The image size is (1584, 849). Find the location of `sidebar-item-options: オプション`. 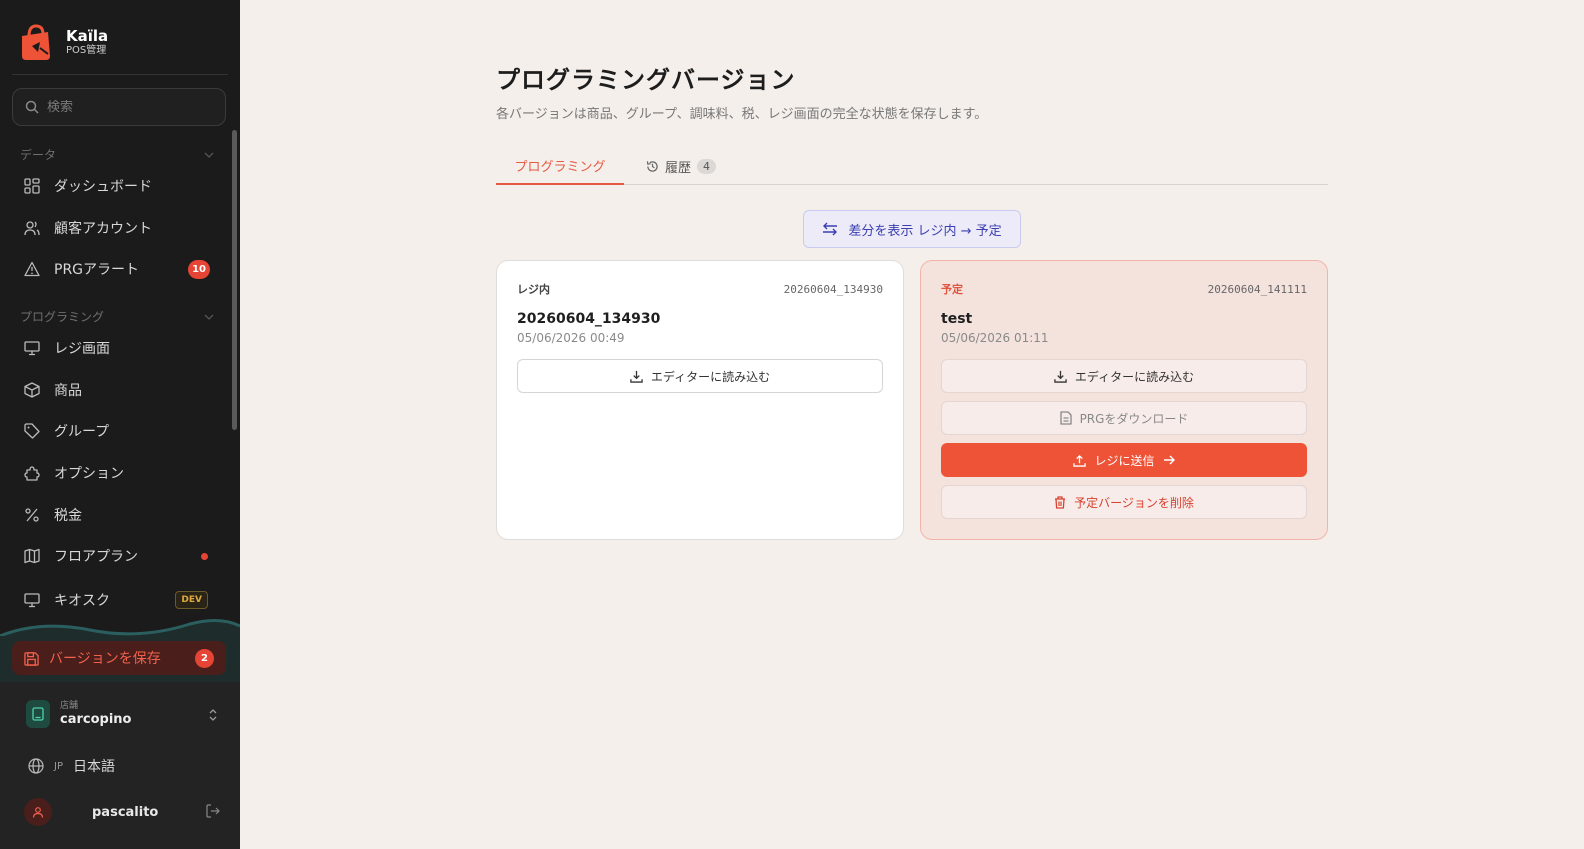

sidebar-item-options: オプション is located at coordinates (119, 473).